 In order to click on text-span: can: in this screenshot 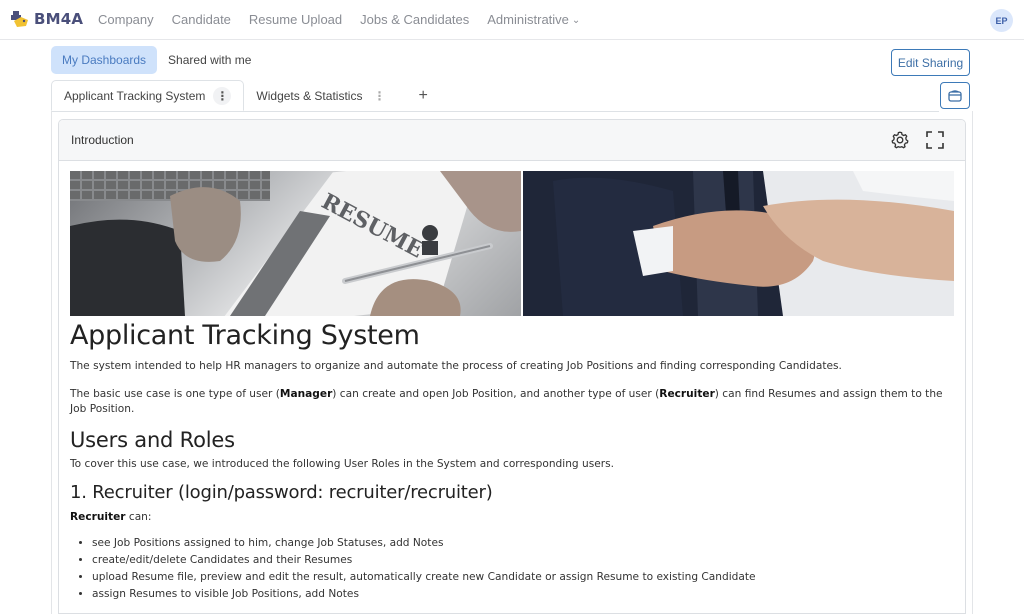, I will do `click(138, 517)`.